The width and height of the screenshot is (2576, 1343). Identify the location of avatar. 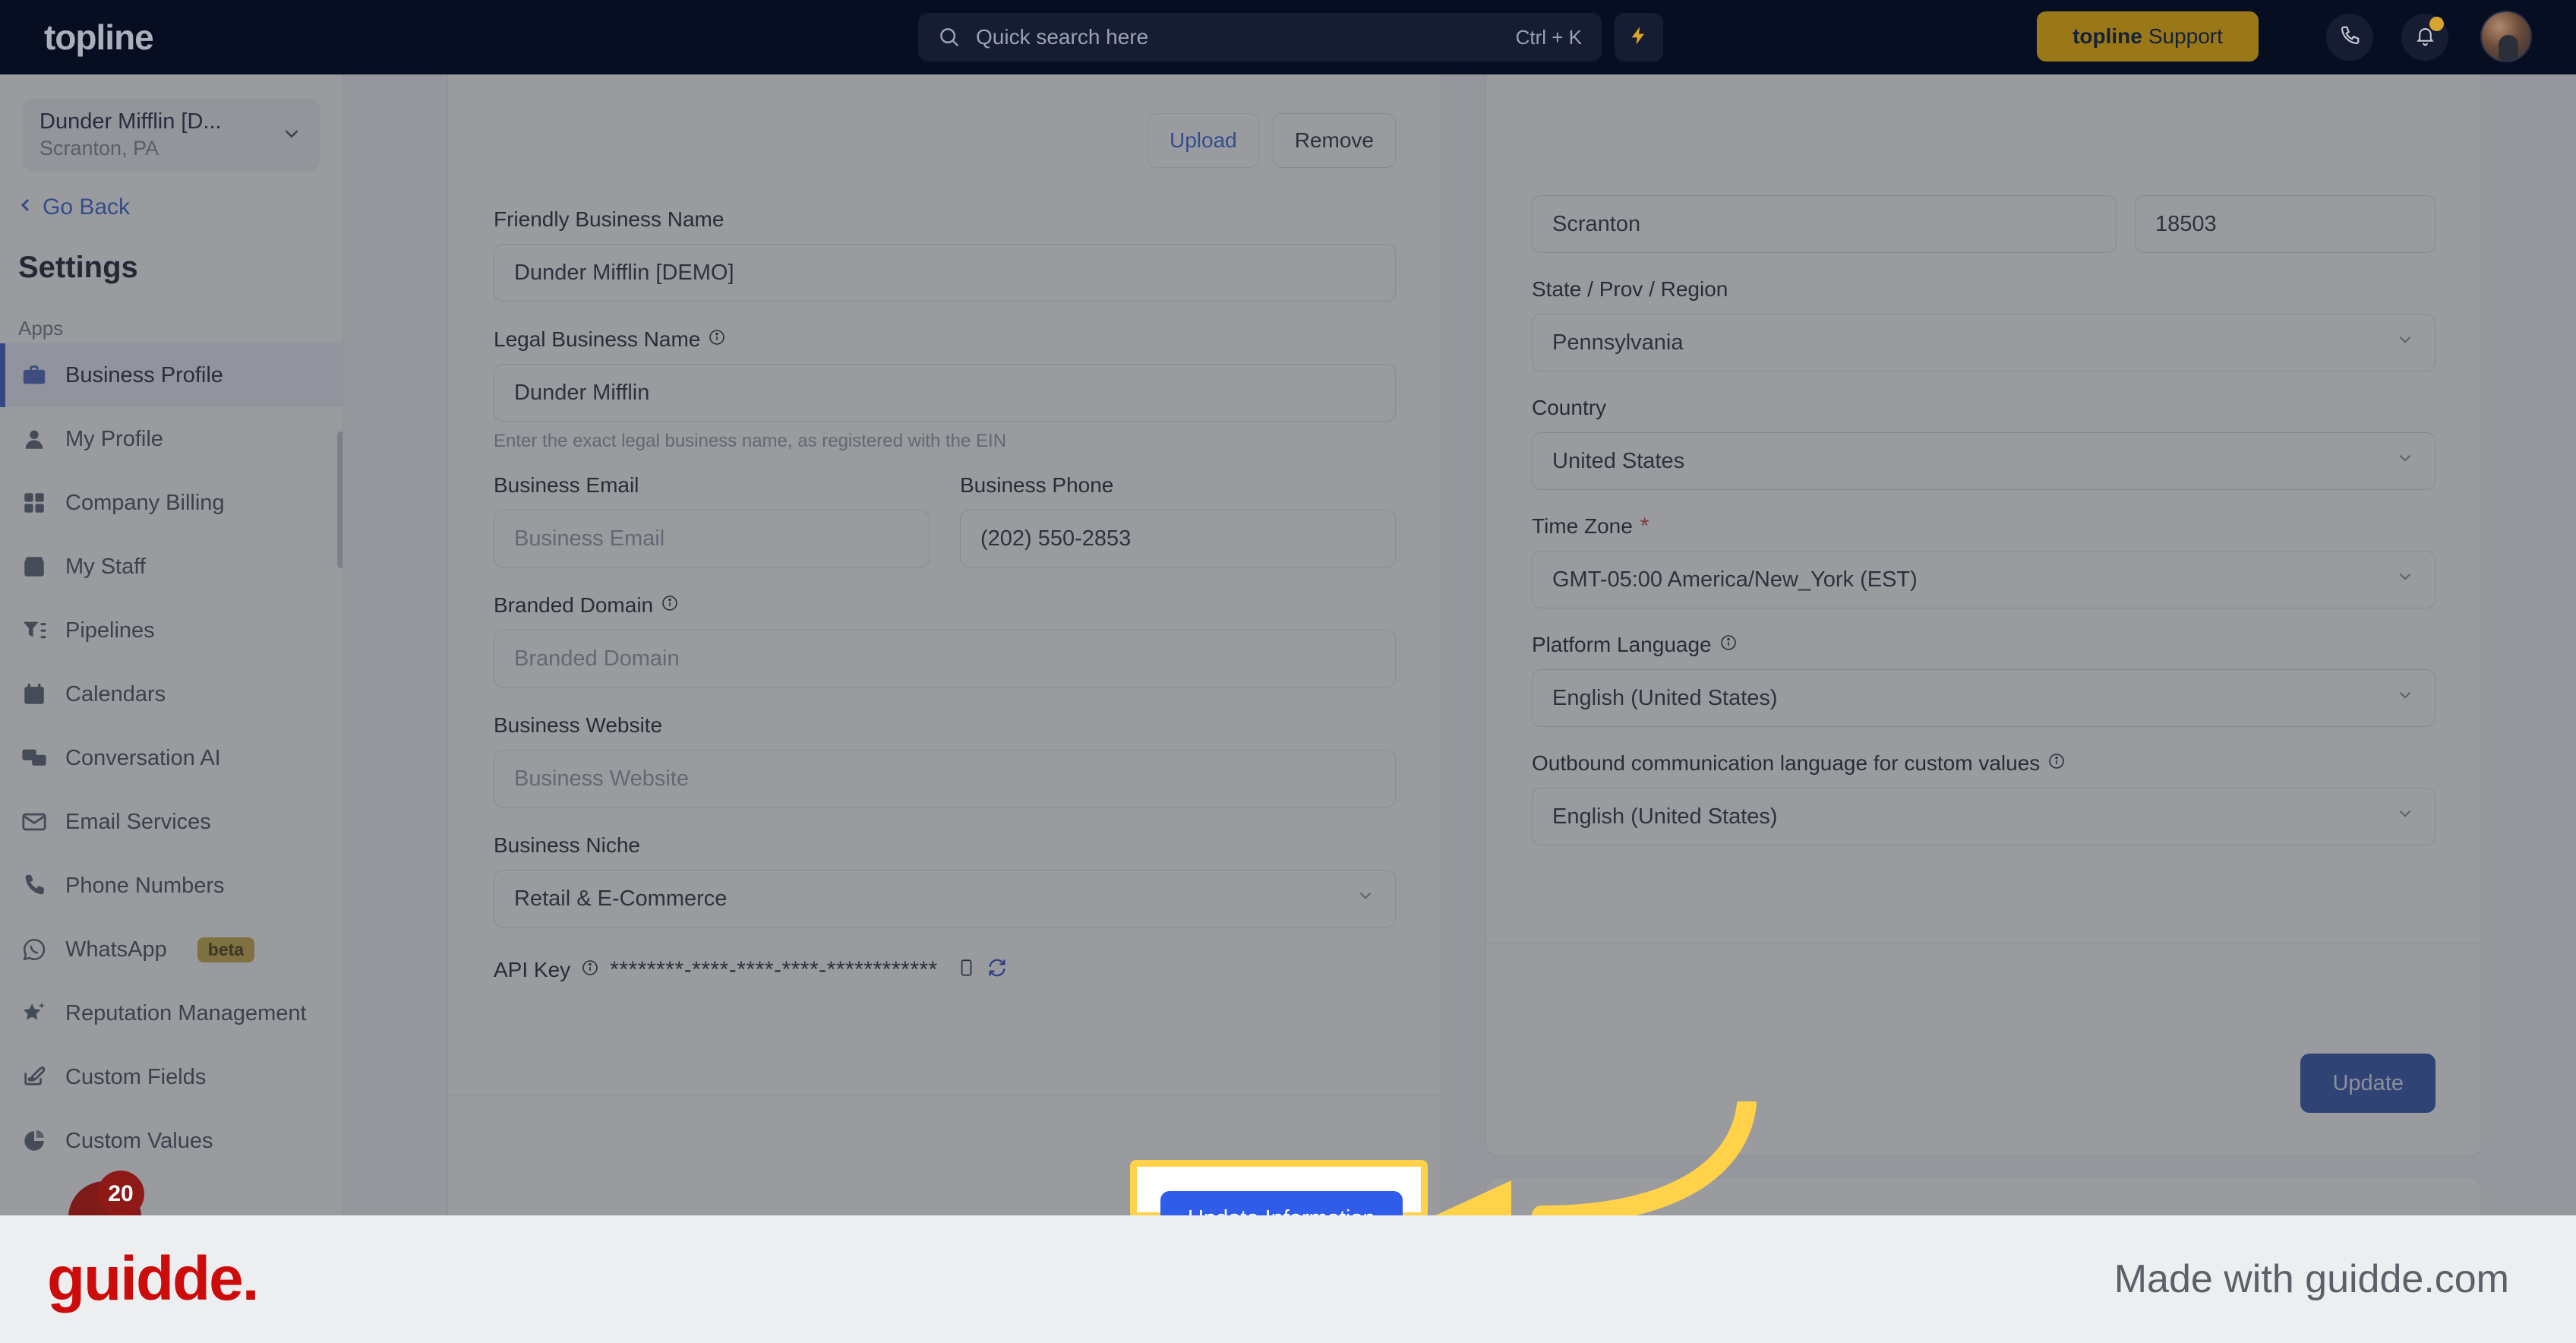
(2506, 36).